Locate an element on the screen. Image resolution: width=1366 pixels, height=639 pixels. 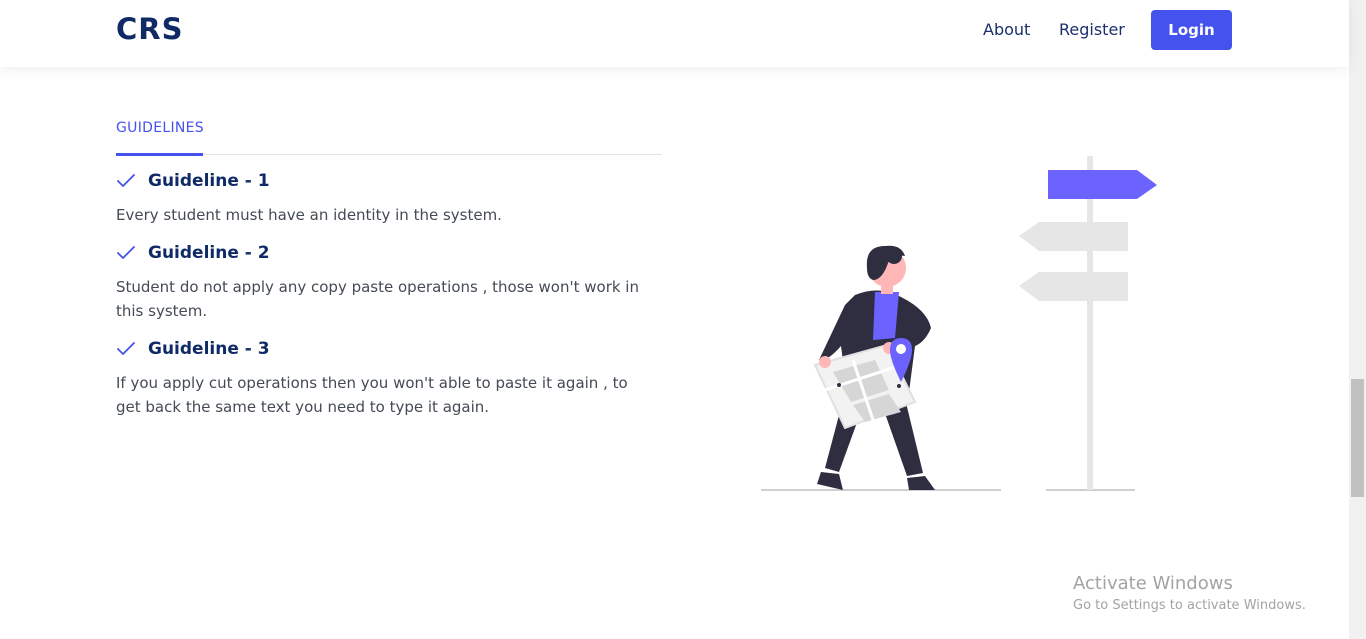
sign-arrow-right is located at coordinates (1102, 184).